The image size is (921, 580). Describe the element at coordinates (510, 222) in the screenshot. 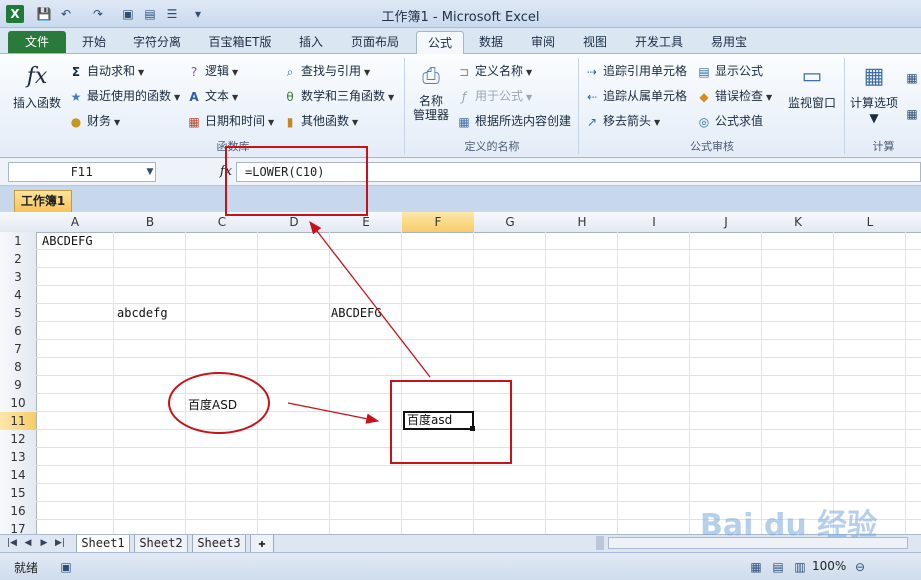

I see `column-header: G` at that location.